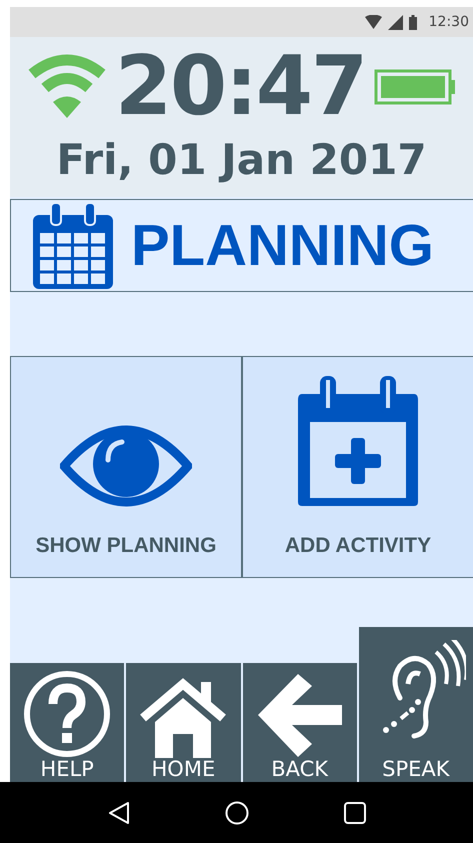  I want to click on show-planning-tile: SHOW PLANNING, so click(126, 467).